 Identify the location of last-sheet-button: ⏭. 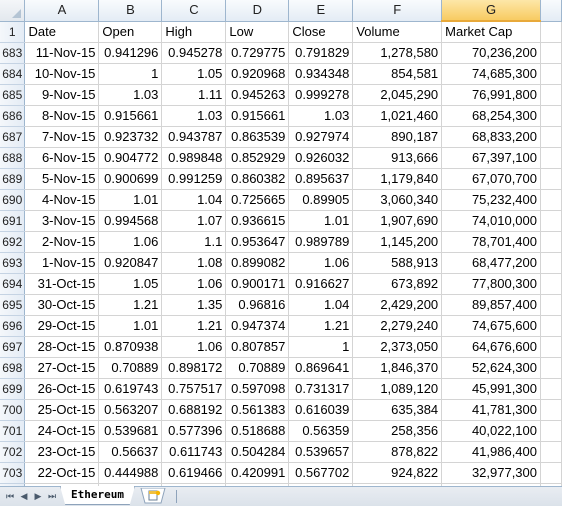
(52, 496).